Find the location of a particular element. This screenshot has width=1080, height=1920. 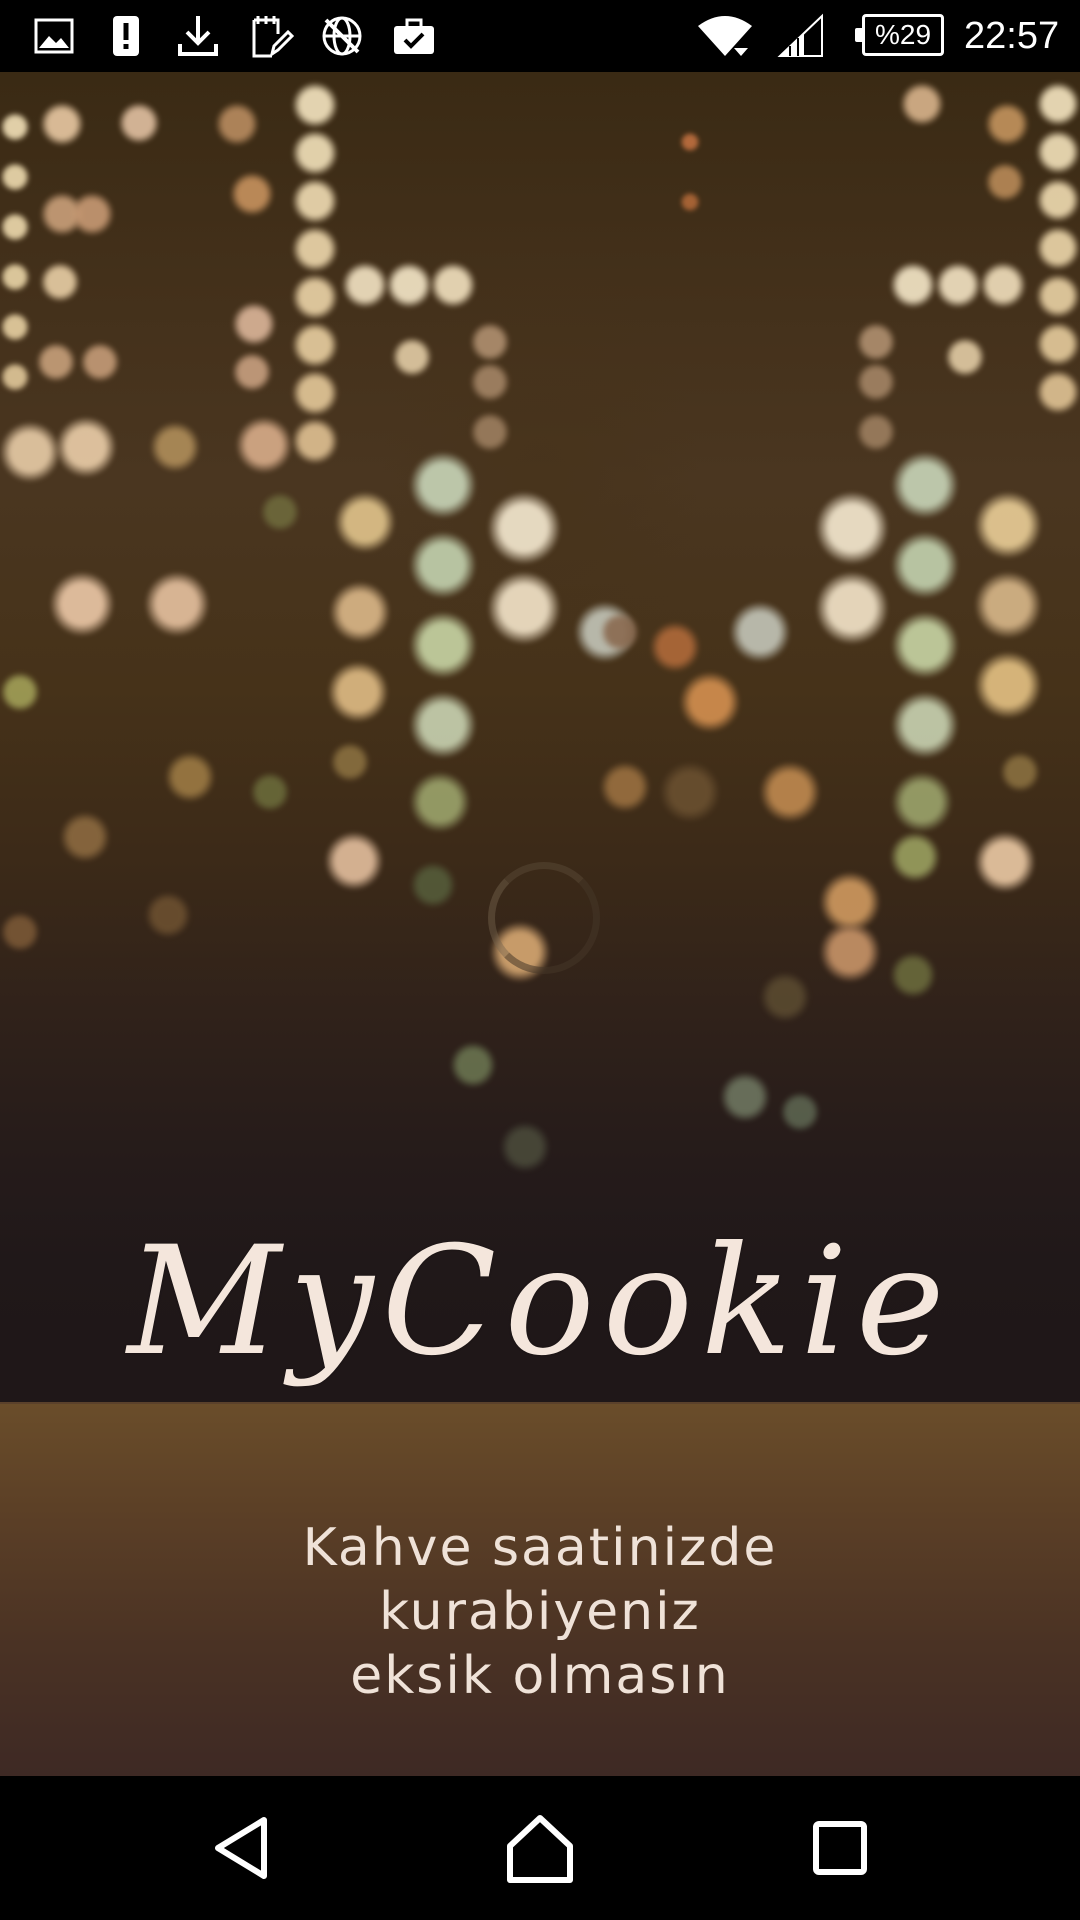

home-icon is located at coordinates (540, 1848).